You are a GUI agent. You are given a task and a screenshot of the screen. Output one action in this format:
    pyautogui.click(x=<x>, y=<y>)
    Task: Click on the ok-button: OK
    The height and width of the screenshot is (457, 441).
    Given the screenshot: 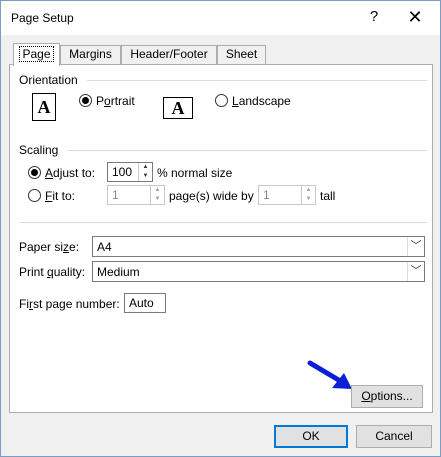 What is the action you would take?
    pyautogui.click(x=311, y=436)
    